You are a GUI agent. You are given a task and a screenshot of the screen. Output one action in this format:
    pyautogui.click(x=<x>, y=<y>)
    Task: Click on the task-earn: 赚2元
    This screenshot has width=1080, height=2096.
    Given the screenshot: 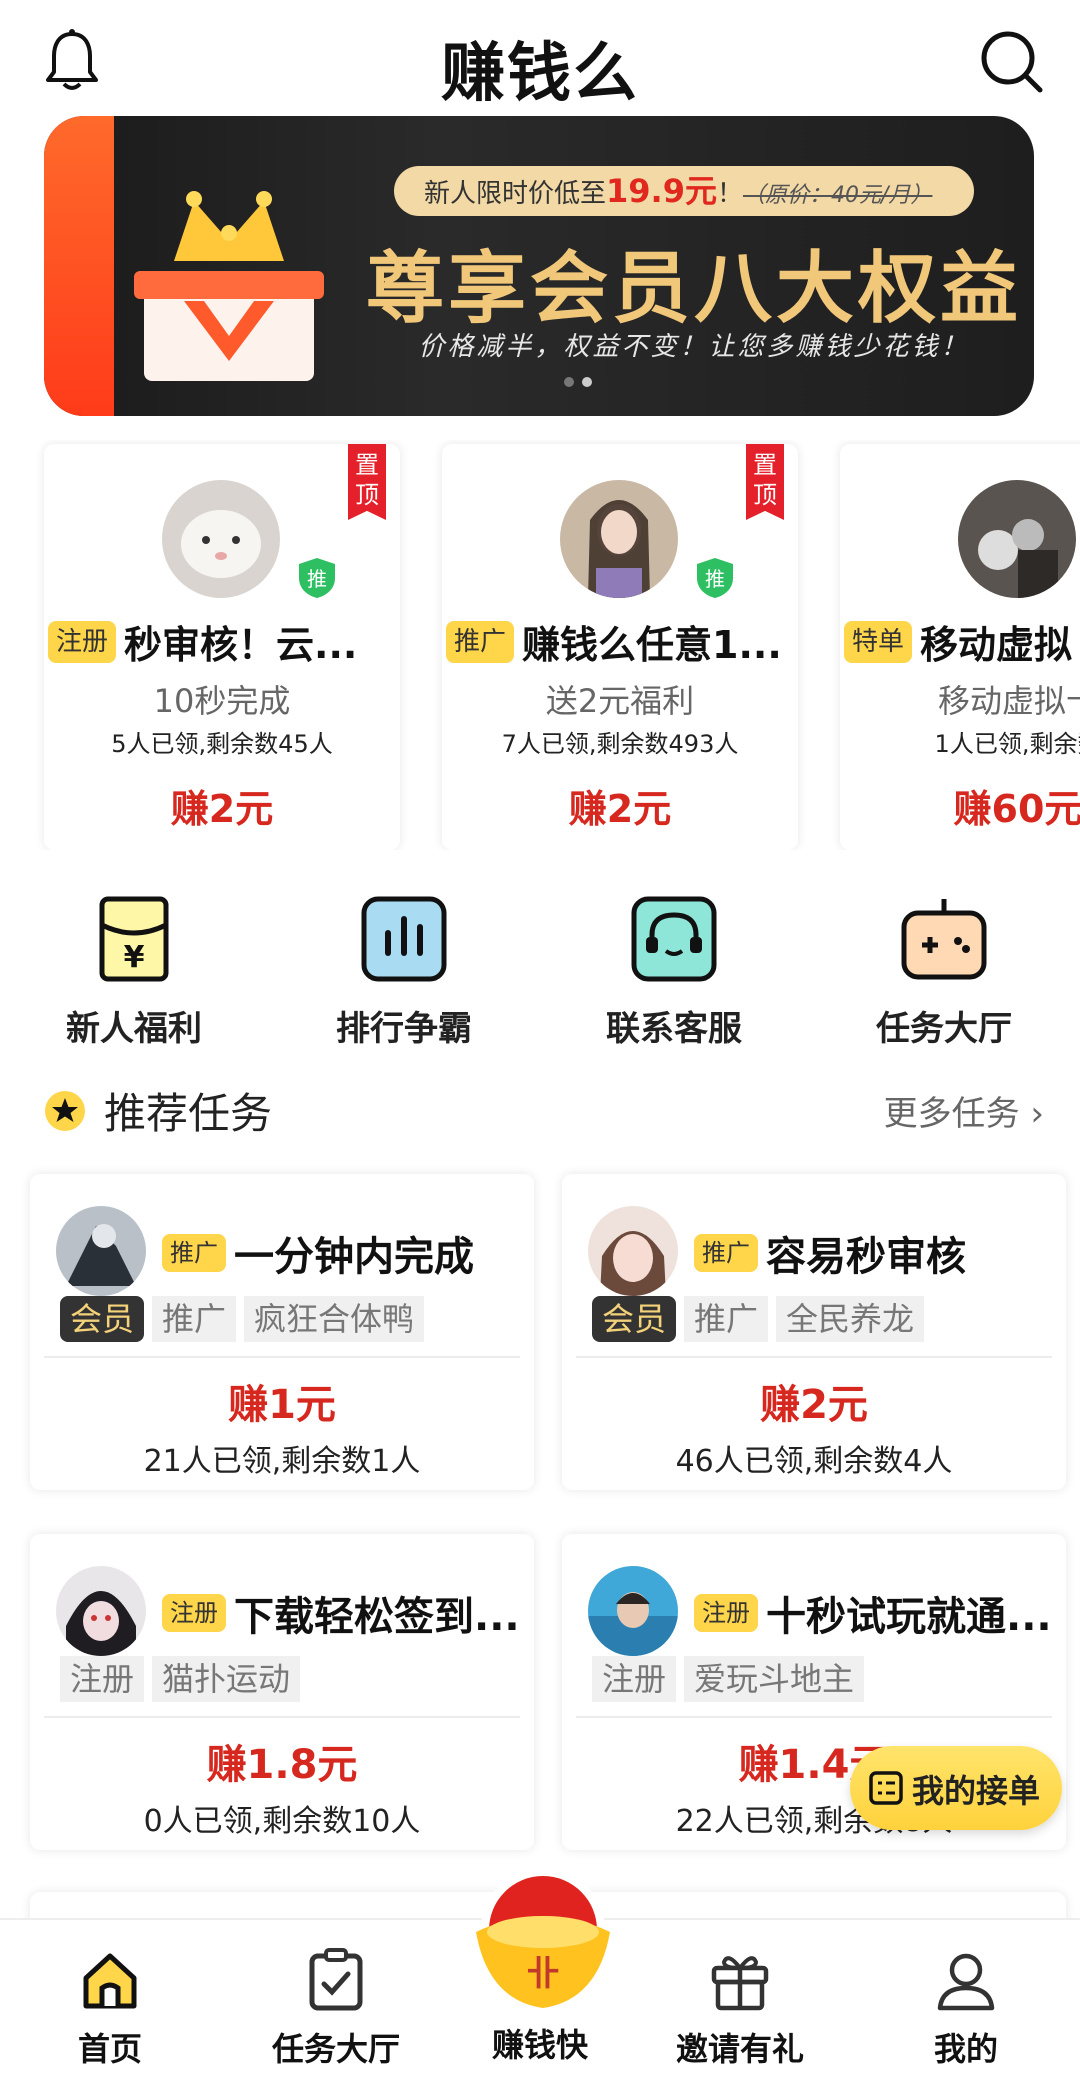 What is the action you would take?
    pyautogui.click(x=814, y=1405)
    